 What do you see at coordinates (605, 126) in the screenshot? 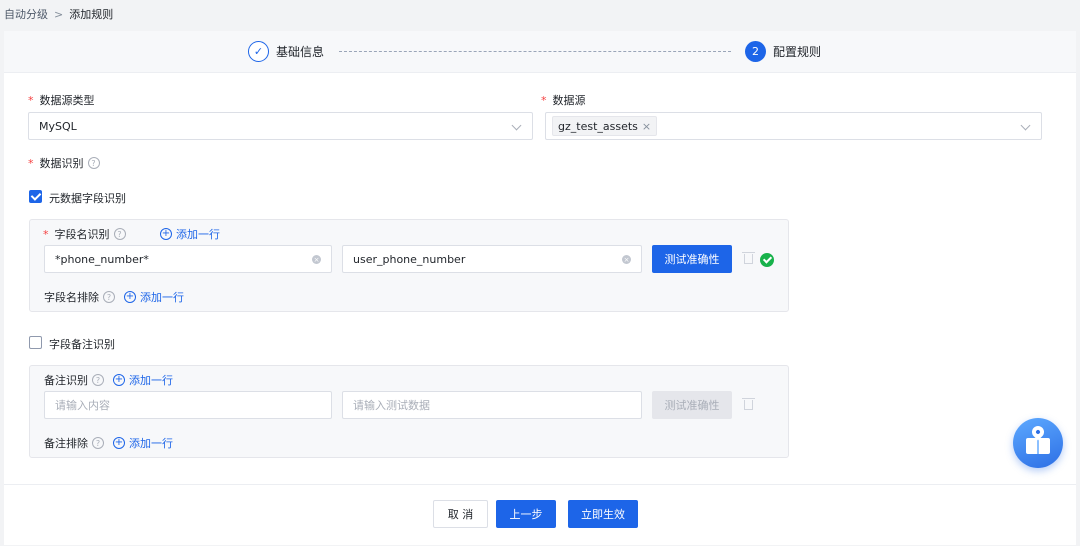
I see `datasource-tag: gz_test_assets ×` at bounding box center [605, 126].